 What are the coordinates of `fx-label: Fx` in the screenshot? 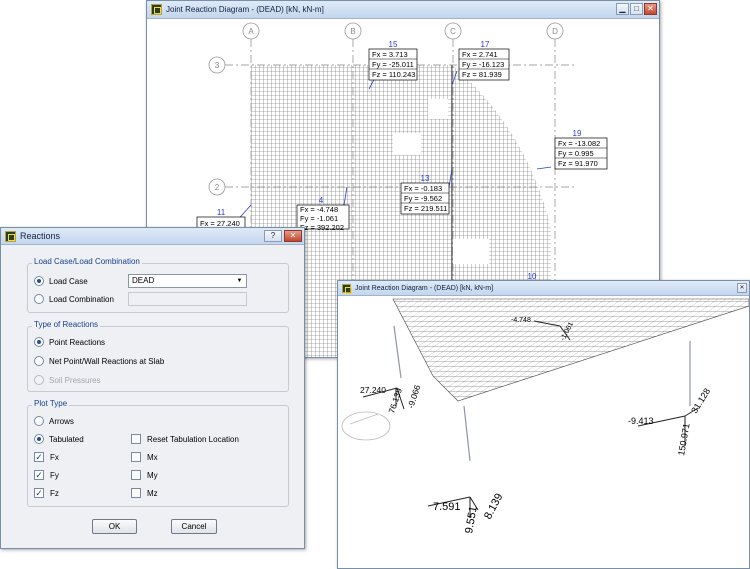 It's located at (54, 457).